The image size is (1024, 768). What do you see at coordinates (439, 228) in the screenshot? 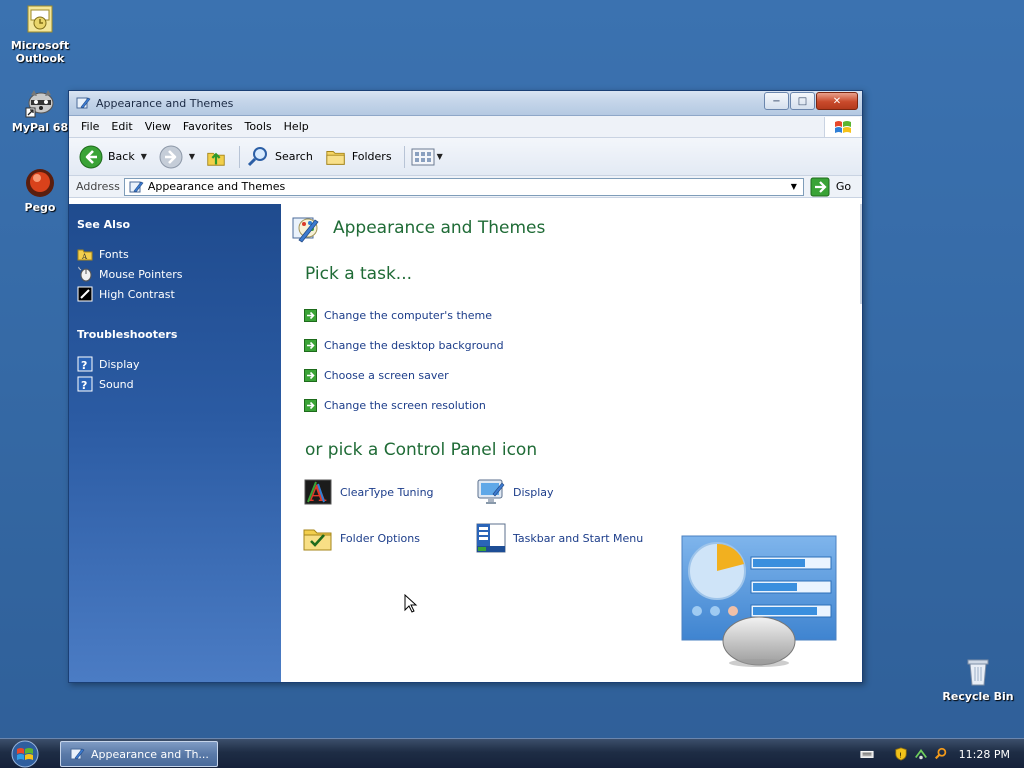
I see `page-title: Appearance and Themes` at bounding box center [439, 228].